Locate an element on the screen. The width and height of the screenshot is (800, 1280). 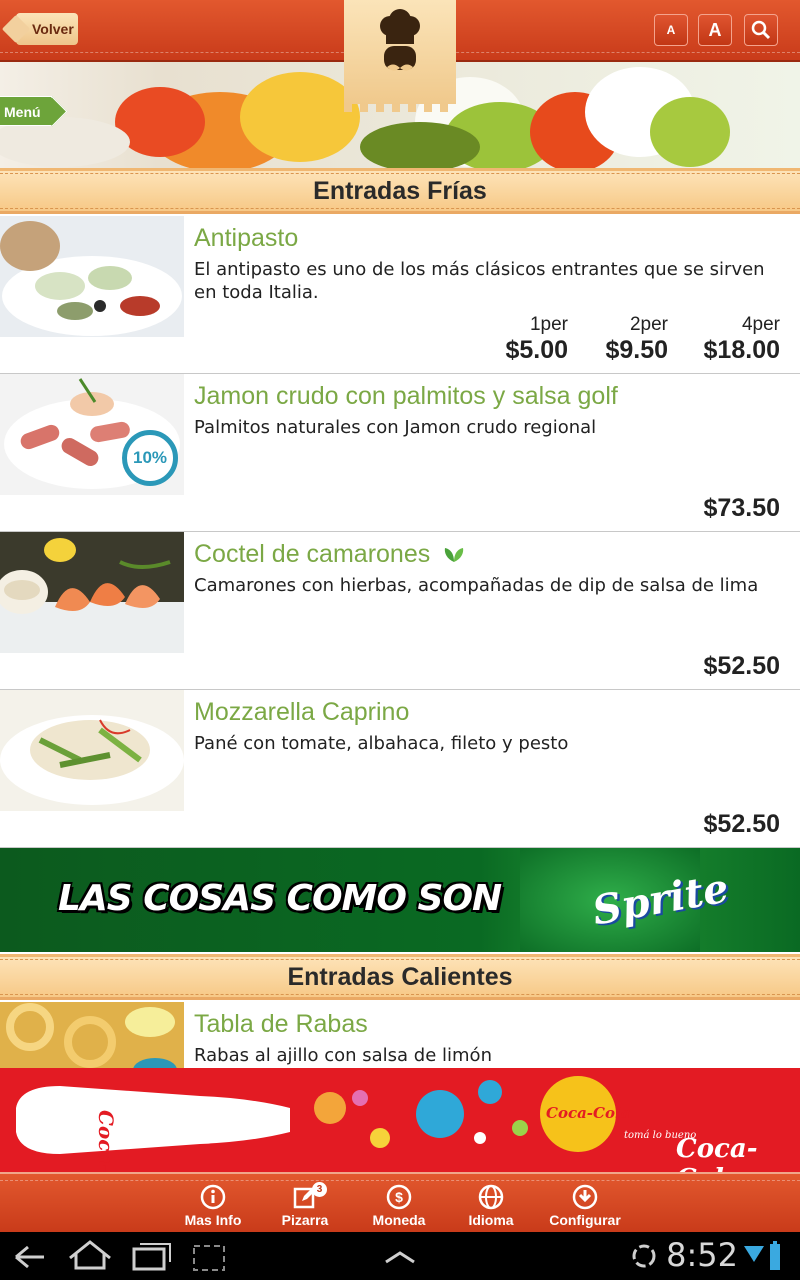
price-option-2per: 2per $9.50 is located at coordinates (636, 339).